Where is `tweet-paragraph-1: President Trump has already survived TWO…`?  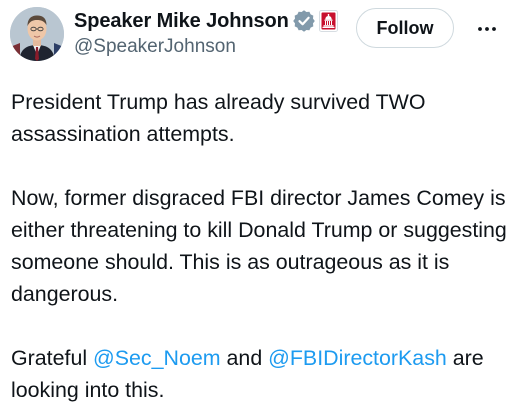
tweet-paragraph-1: President Trump has already survived TWO… is located at coordinates (218, 118).